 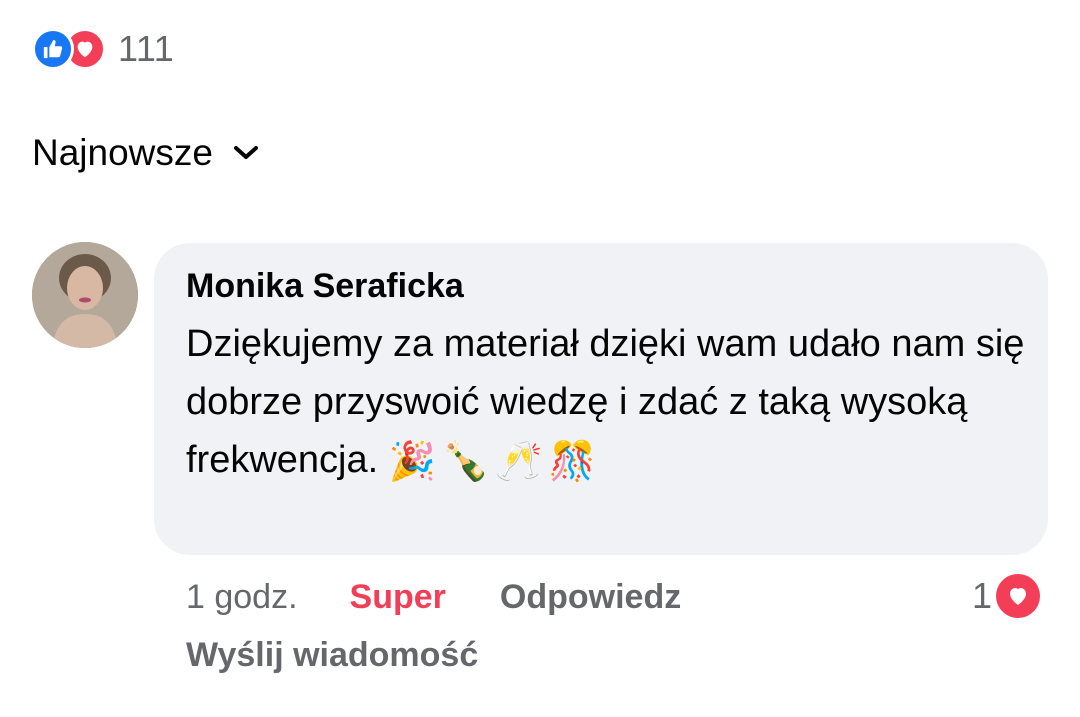 I want to click on comment-timestamp: 1 godz., so click(x=242, y=597).